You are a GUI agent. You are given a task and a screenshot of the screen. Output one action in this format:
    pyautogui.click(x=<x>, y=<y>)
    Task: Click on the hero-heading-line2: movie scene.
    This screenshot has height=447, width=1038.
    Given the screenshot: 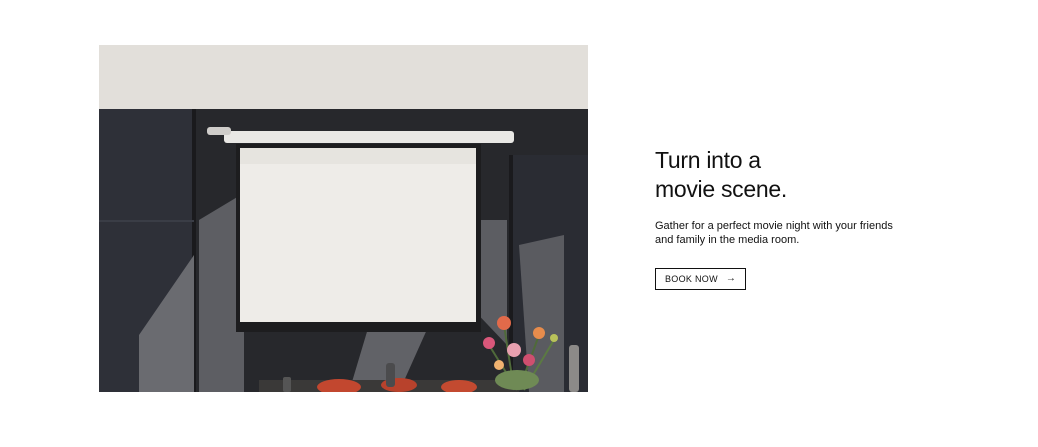 What is the action you would take?
    pyautogui.click(x=721, y=189)
    